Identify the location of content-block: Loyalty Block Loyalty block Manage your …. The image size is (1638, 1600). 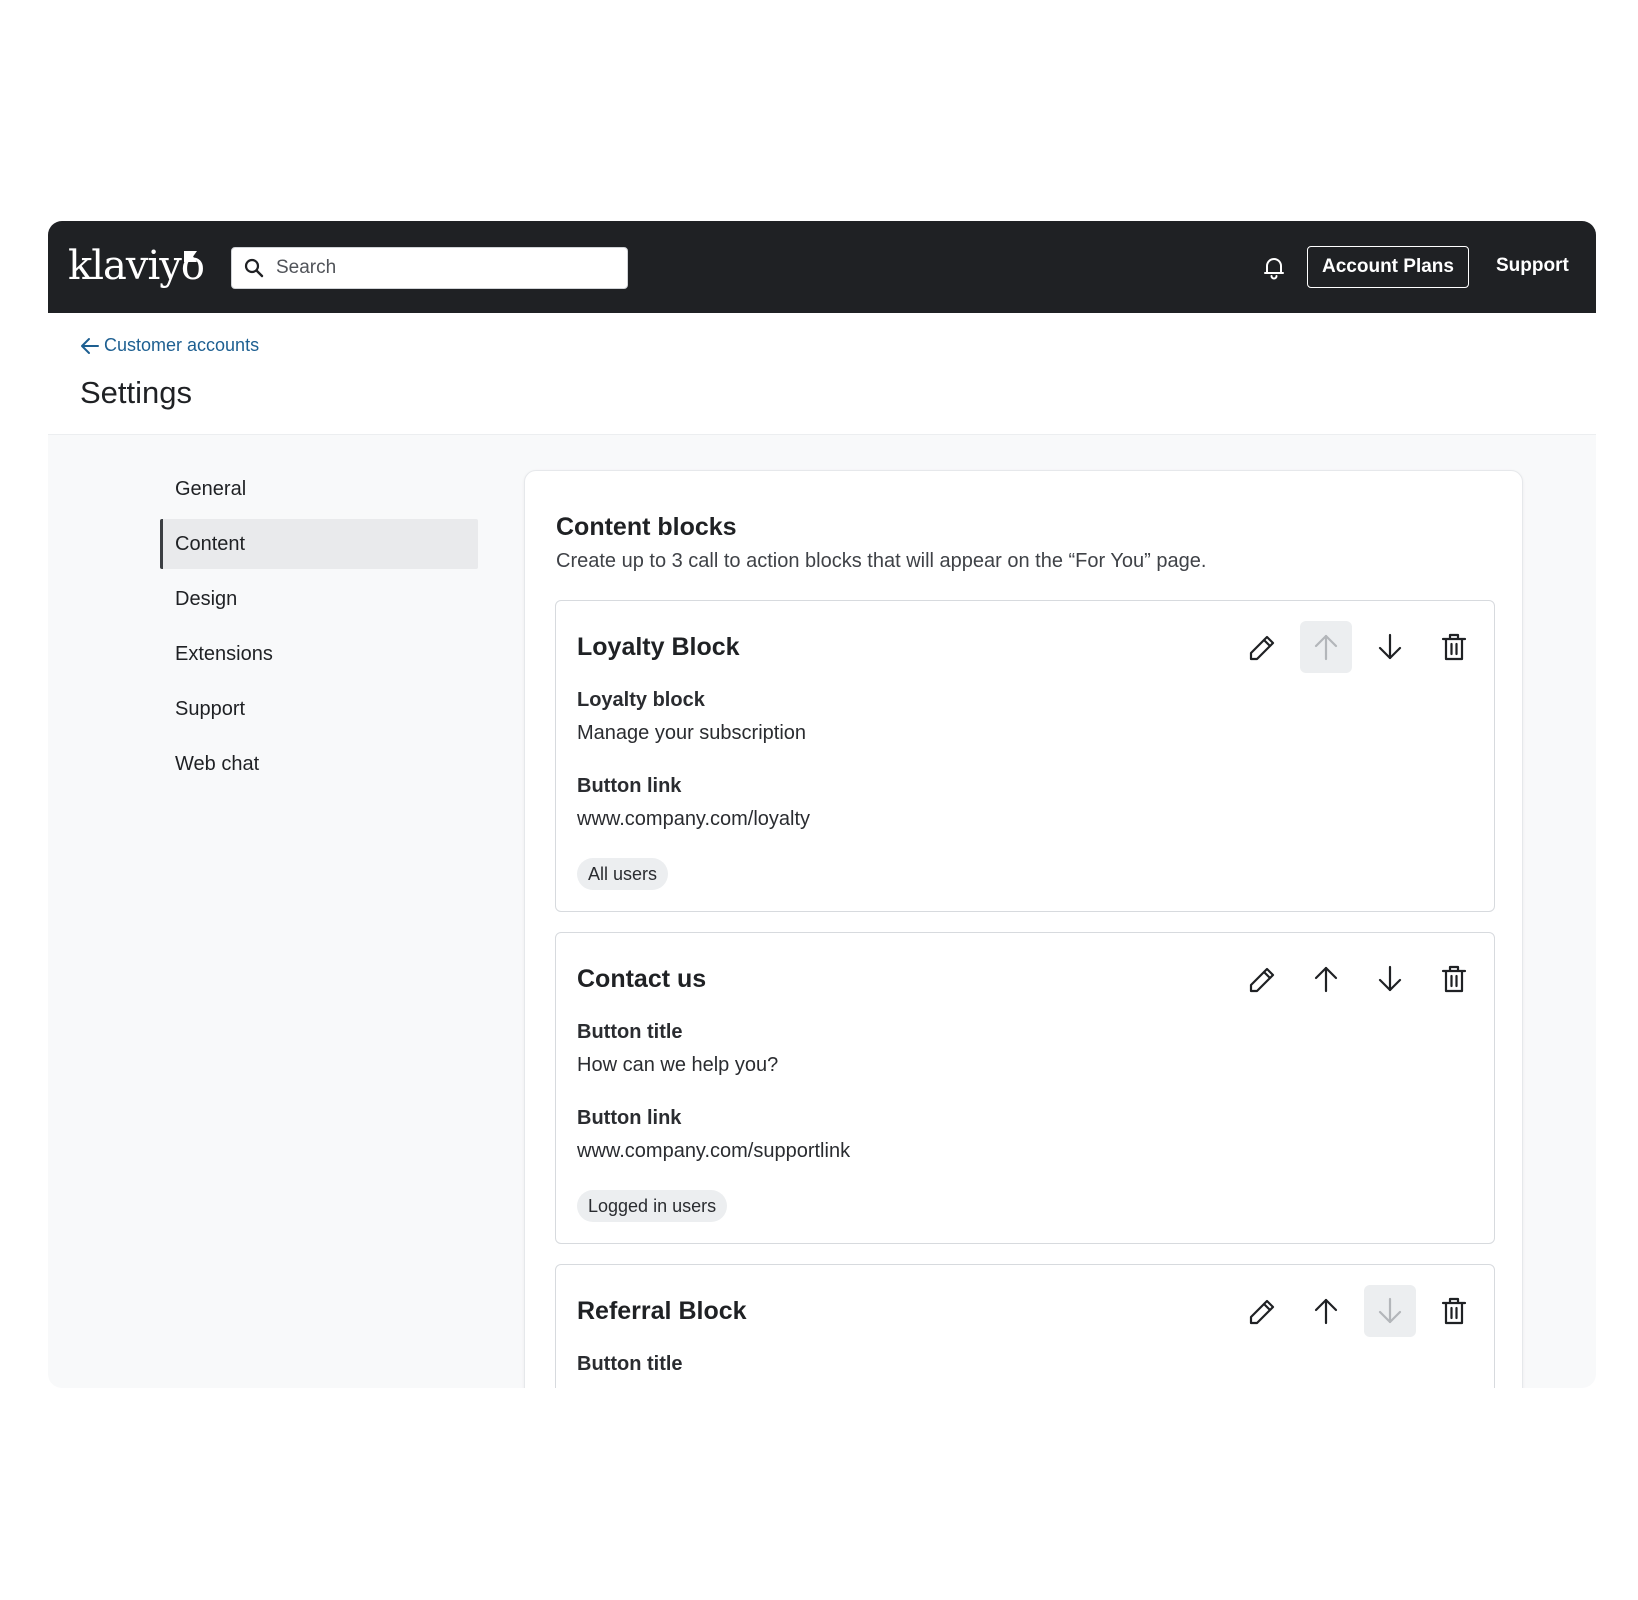
(1025, 756).